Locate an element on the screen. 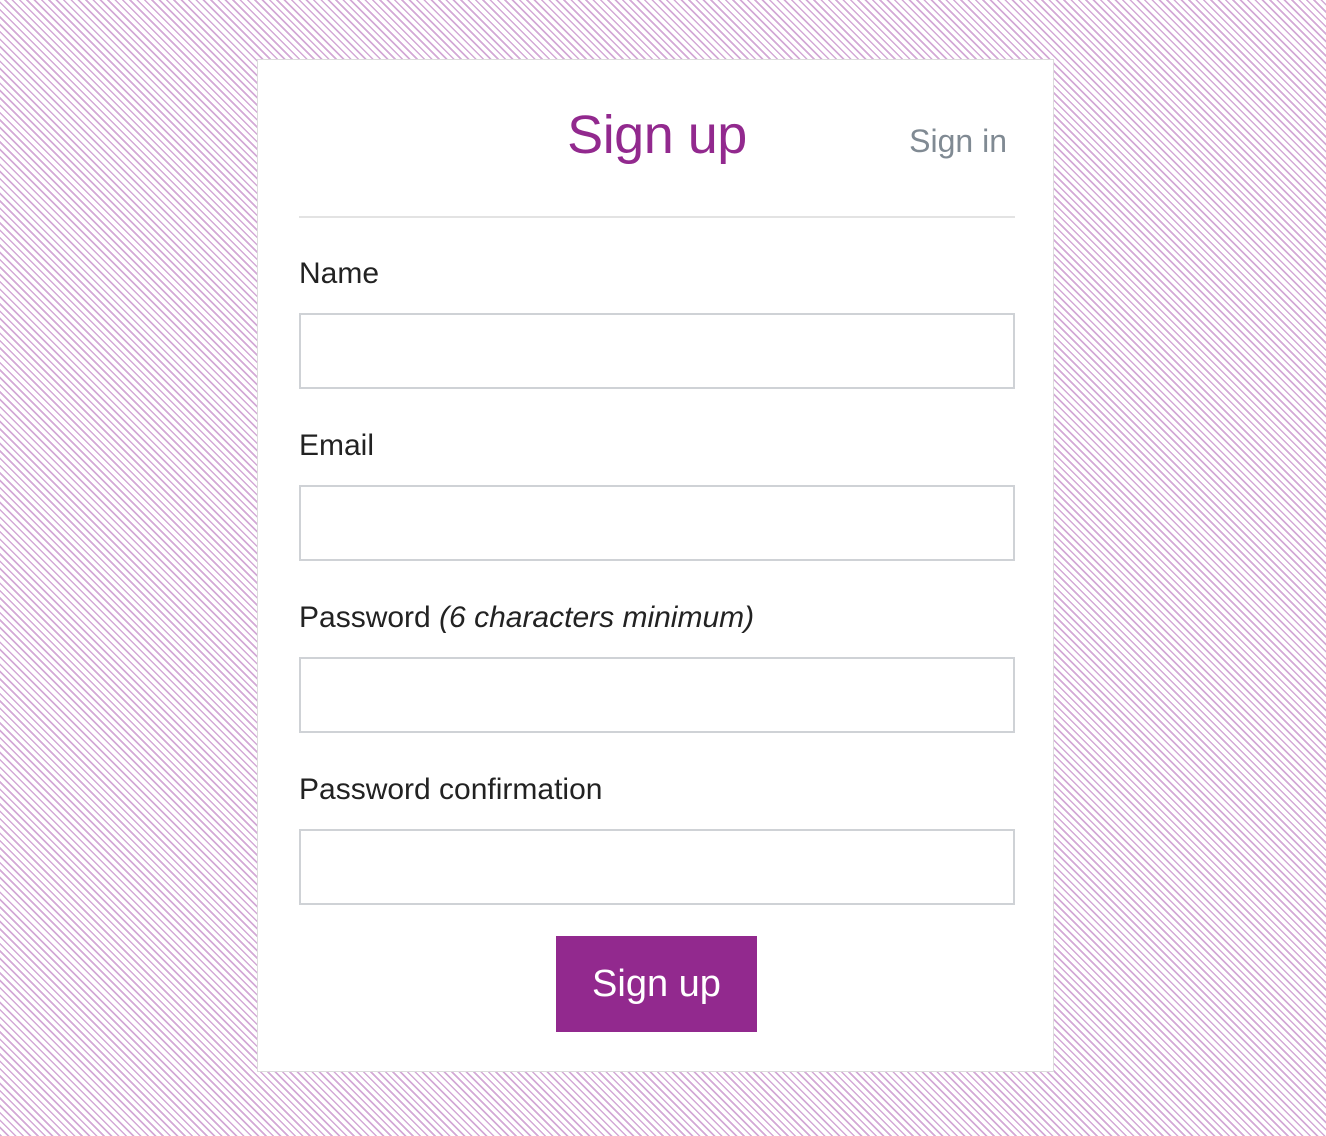  password-confirmation-label-text: Password confirmation is located at coordinates (451, 789).